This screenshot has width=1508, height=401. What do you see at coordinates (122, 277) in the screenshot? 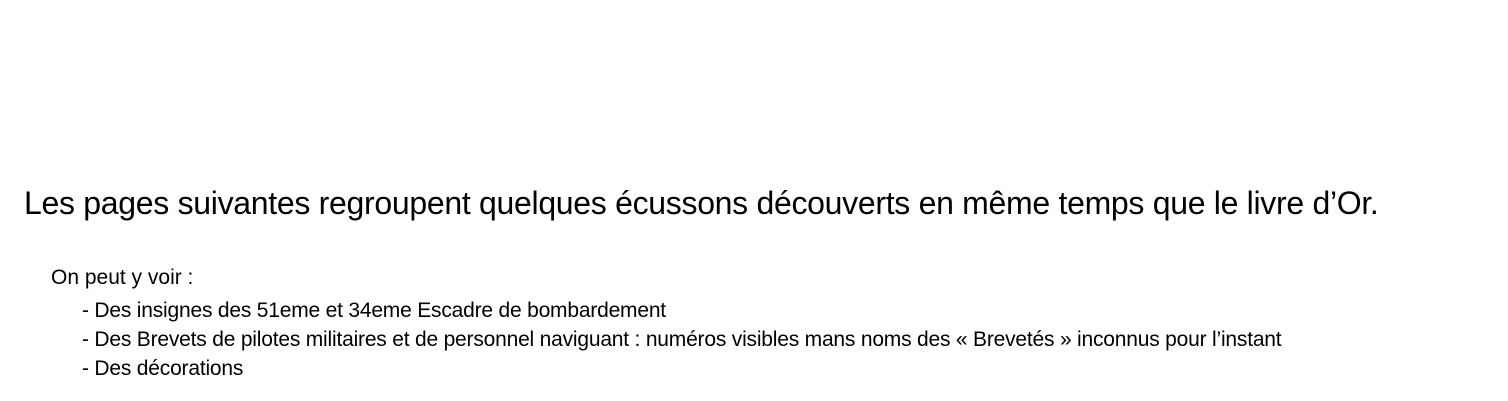
I see `intro-text: On peut y voir :` at bounding box center [122, 277].